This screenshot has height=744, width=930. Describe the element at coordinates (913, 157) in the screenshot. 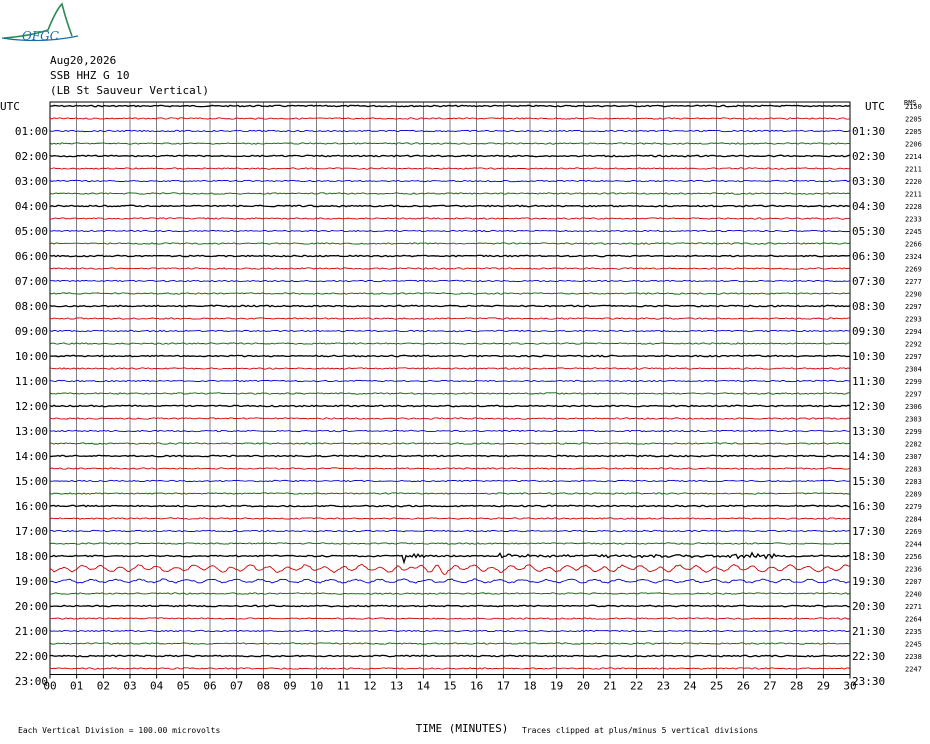

I see `trace-value-4: 2214` at that location.